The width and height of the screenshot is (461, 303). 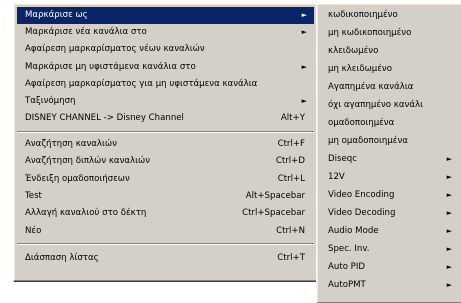 I want to click on menu-item-unmark-new-channels: Αφαίρεση μαρκαρίσματος νέων καναλιών, so click(x=165, y=49).